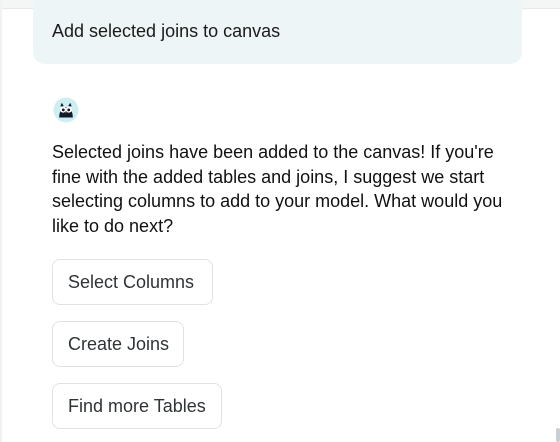  I want to click on find-more-tables-label: Find more Tables, so click(137, 405).